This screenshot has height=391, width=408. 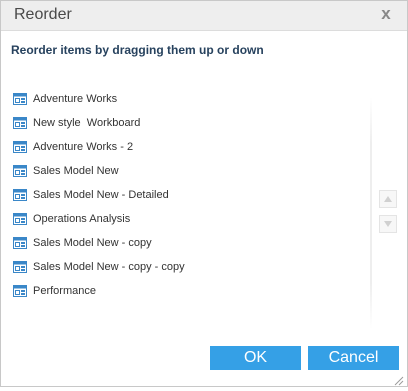 I want to click on list-item: Sales Model New, so click(x=181, y=171).